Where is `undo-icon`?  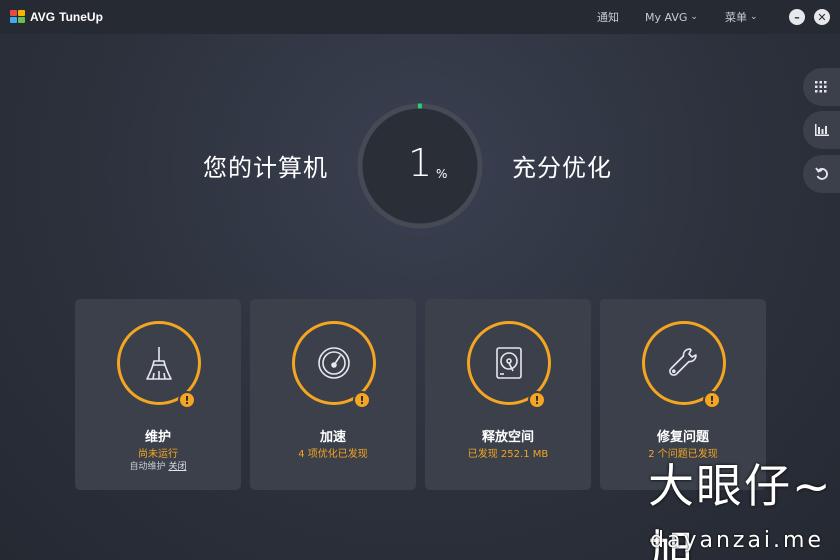 undo-icon is located at coordinates (821, 173).